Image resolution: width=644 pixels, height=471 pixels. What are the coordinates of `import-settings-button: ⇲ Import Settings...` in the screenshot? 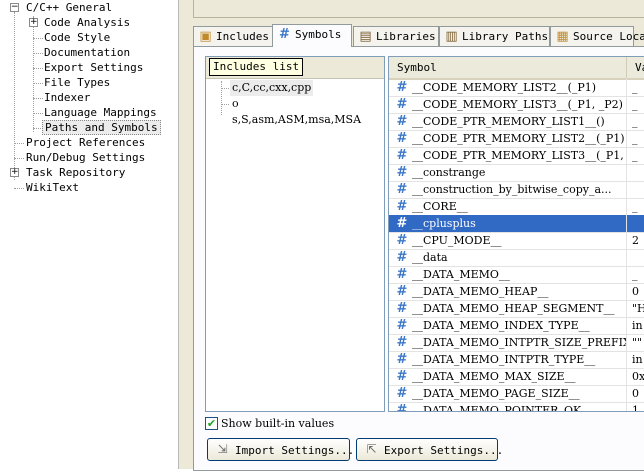 It's located at (280, 449).